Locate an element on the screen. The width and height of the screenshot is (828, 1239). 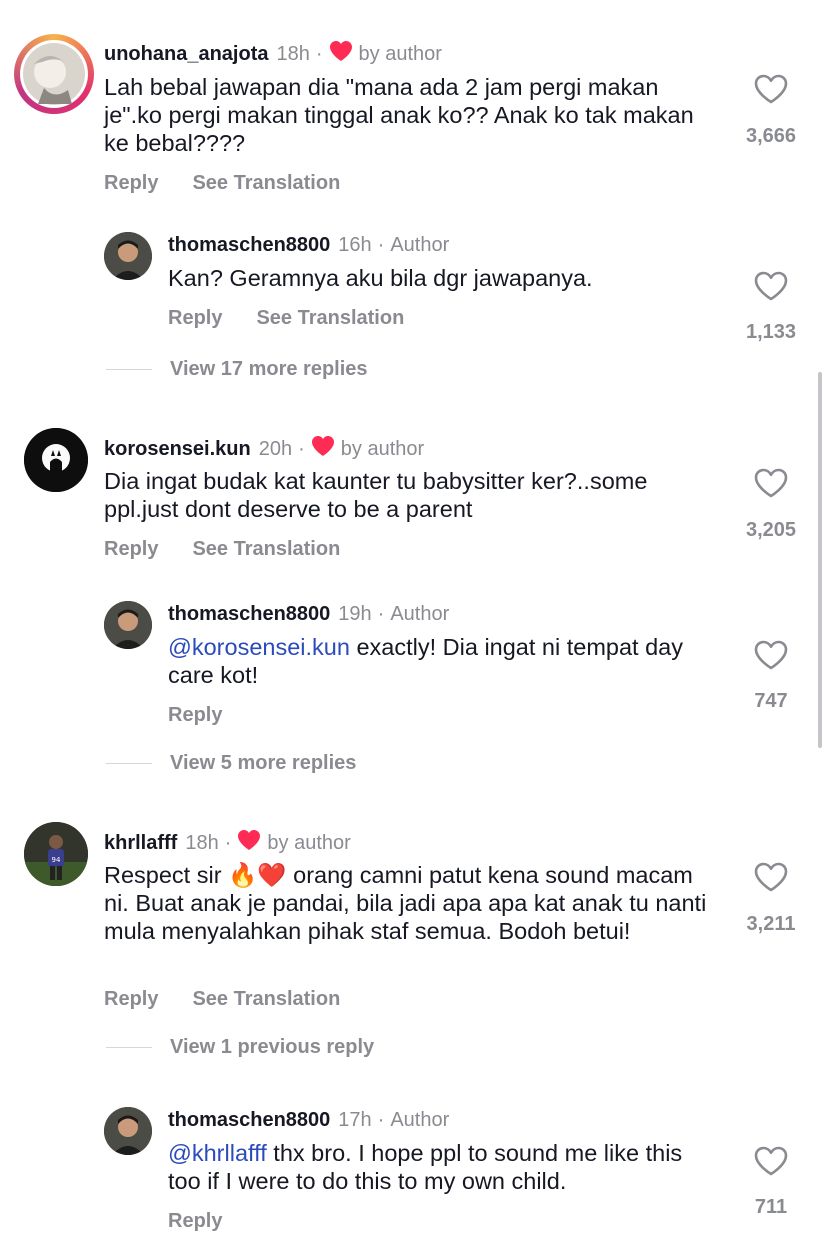
like-count: 3,211 is located at coordinates (771, 924).